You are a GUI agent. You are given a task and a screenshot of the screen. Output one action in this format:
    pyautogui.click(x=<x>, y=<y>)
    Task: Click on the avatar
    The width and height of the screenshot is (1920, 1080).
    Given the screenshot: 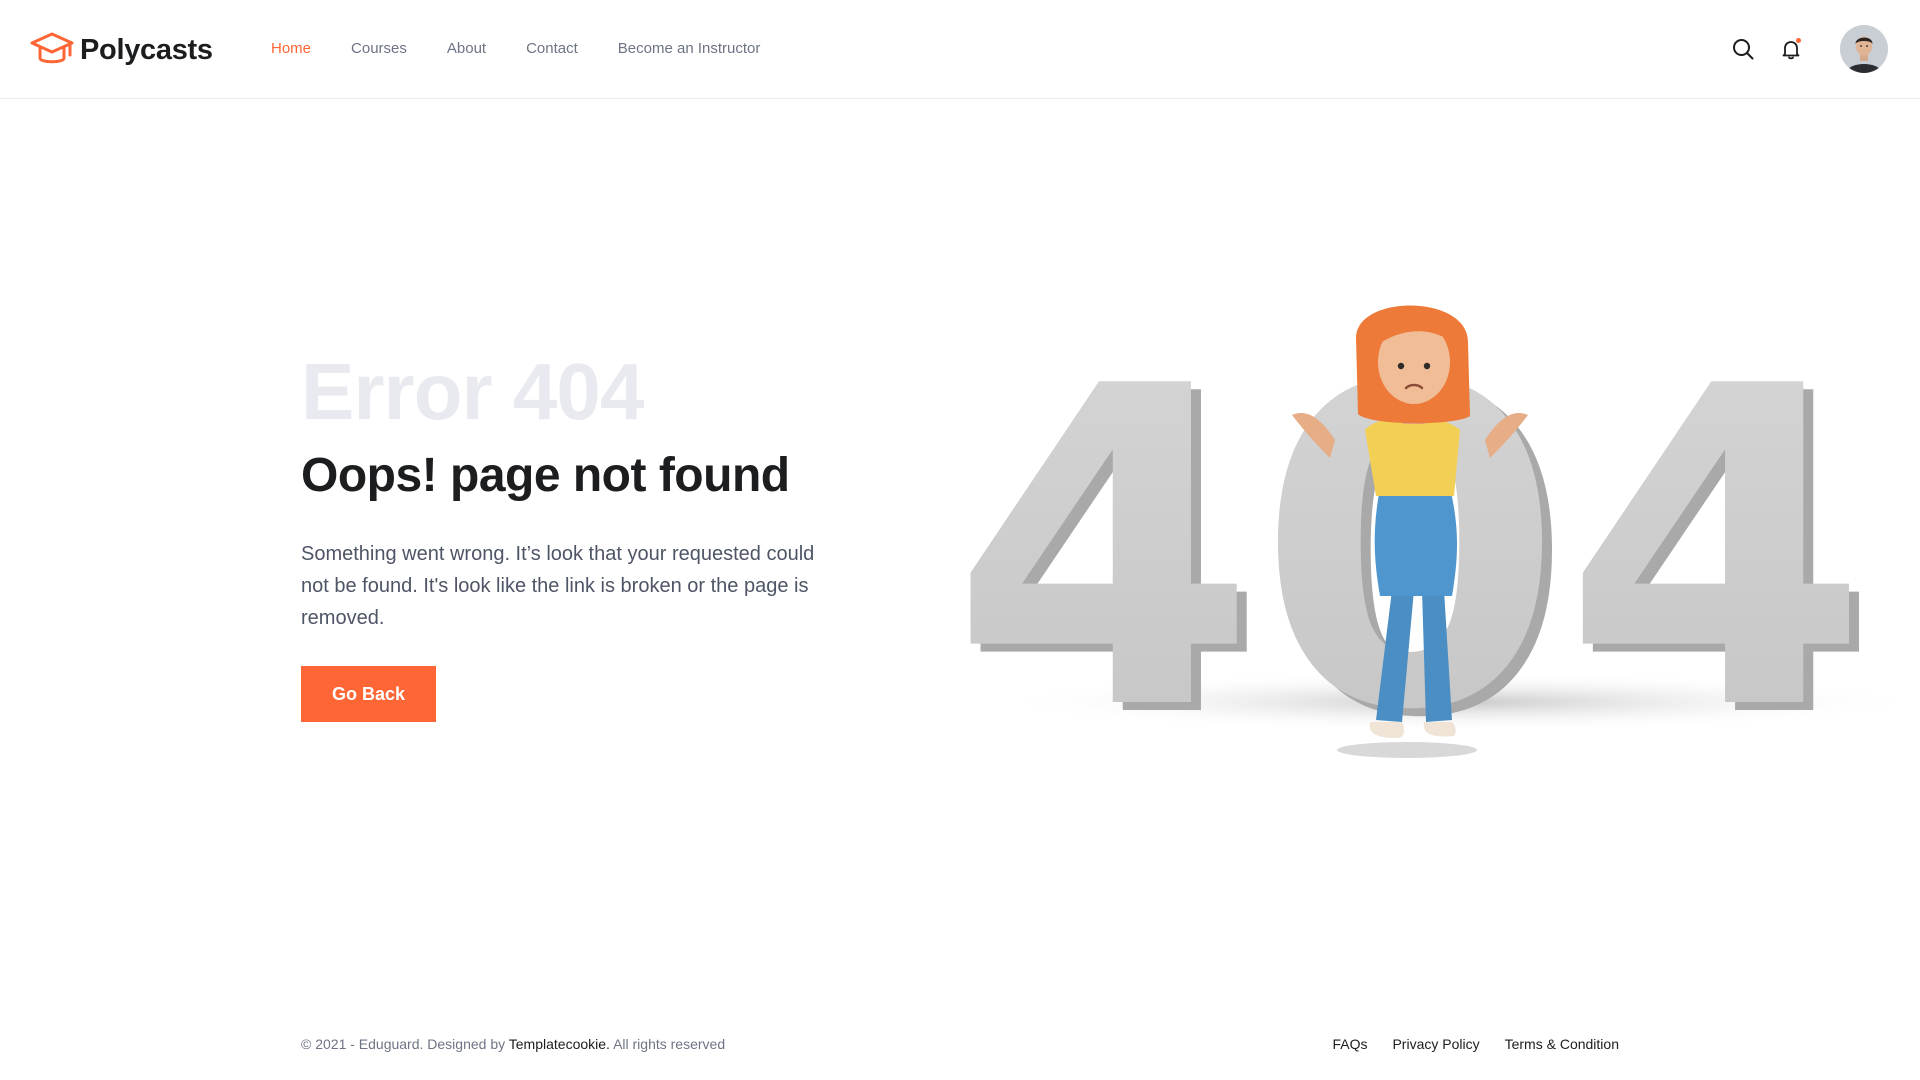 What is the action you would take?
    pyautogui.click(x=1864, y=49)
    